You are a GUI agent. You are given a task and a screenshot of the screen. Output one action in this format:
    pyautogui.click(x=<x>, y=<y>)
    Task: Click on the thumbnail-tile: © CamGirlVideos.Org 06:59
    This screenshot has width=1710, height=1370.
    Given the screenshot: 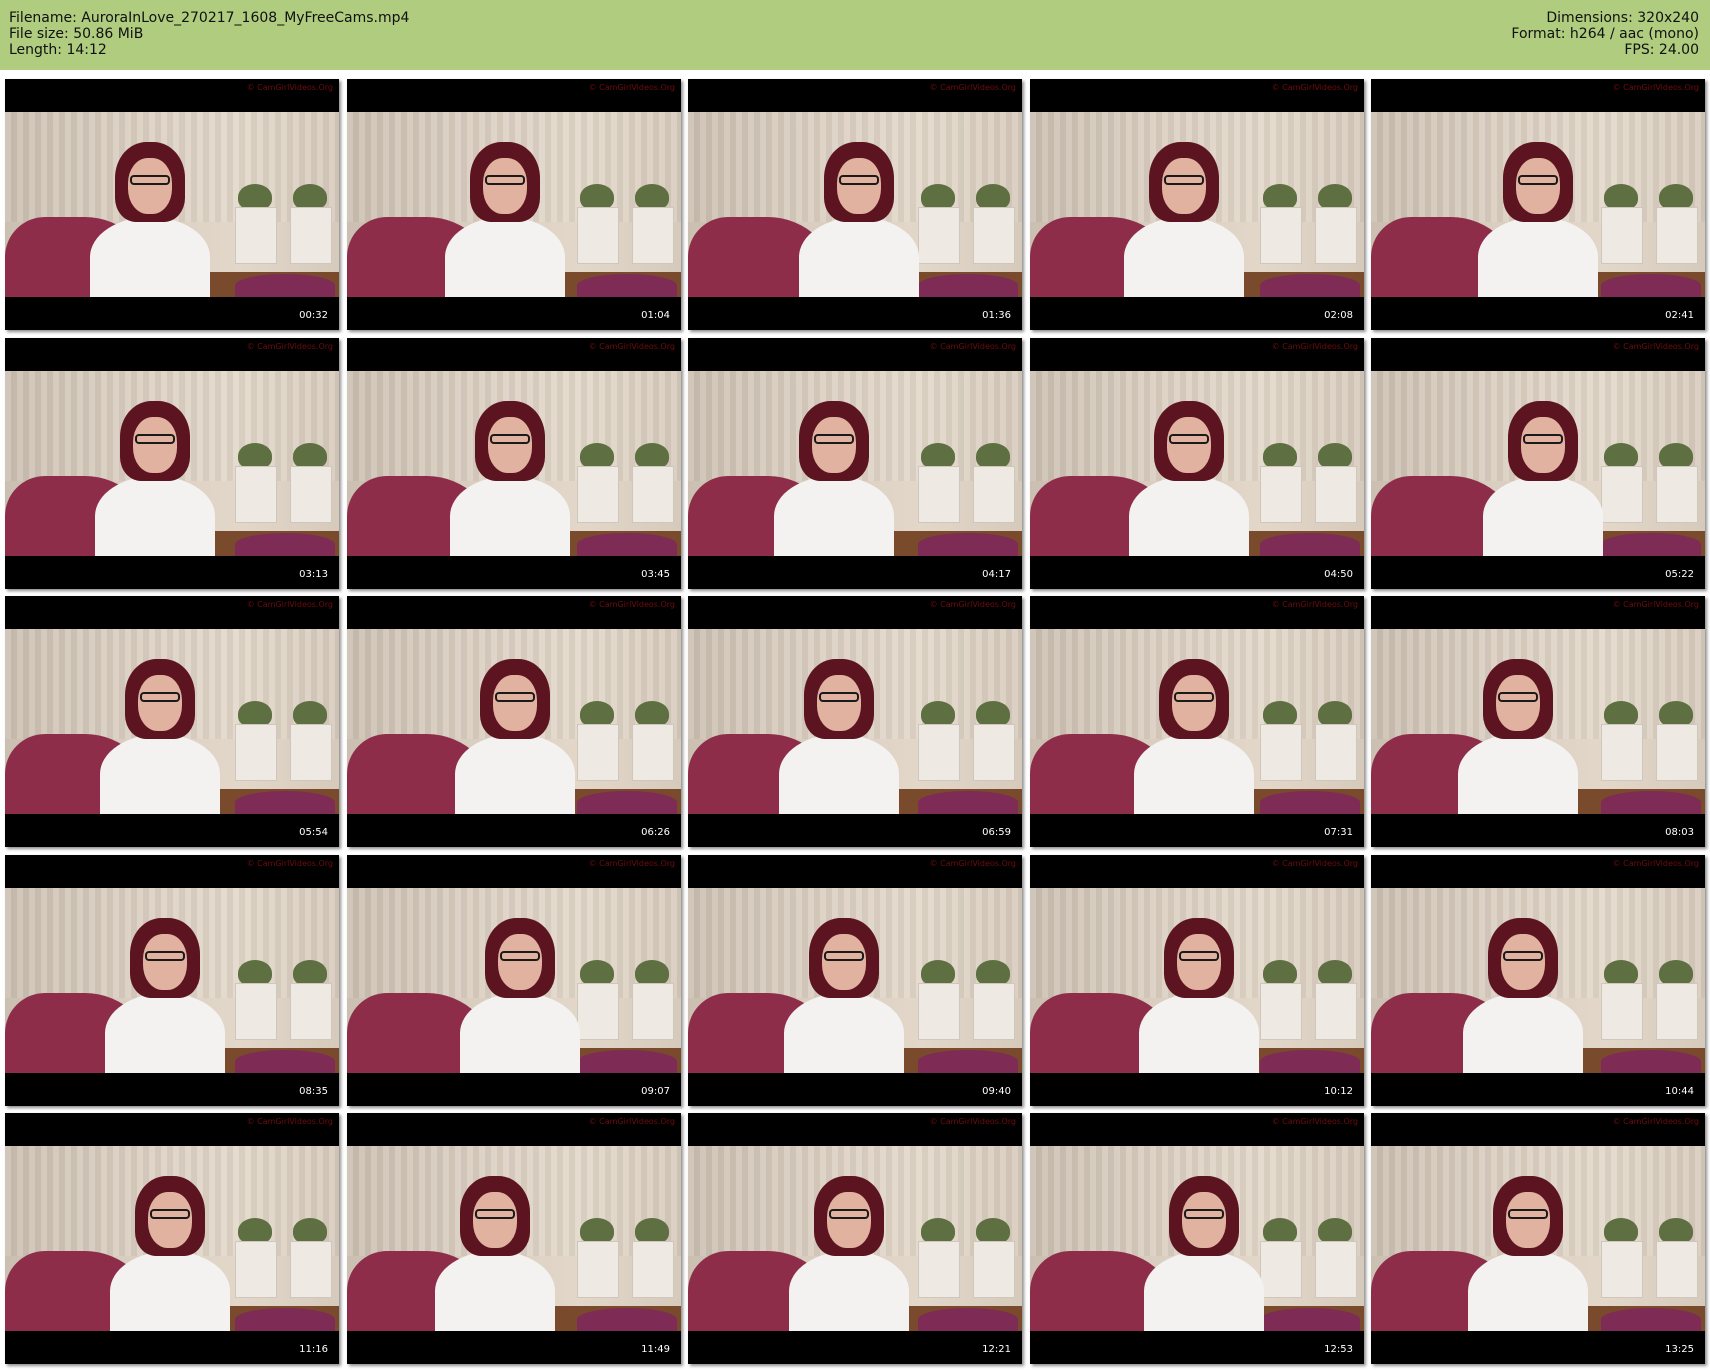 What is the action you would take?
    pyautogui.click(x=855, y=721)
    